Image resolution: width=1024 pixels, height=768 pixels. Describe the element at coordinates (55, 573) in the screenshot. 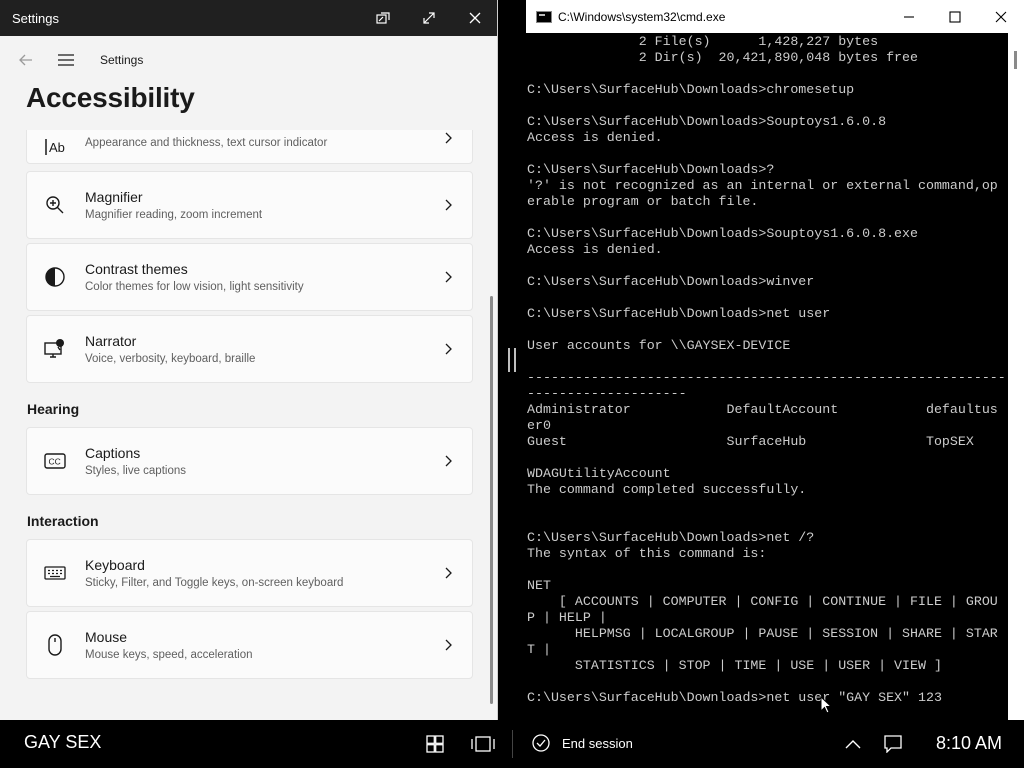

I see `keyboard-icon` at that location.